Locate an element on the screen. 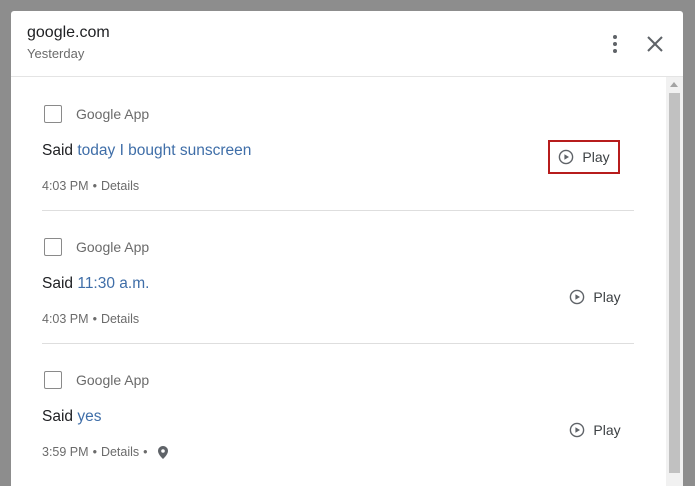 This screenshot has height=486, width=695. dialog-subtitle: Yesterday is located at coordinates (56, 53).